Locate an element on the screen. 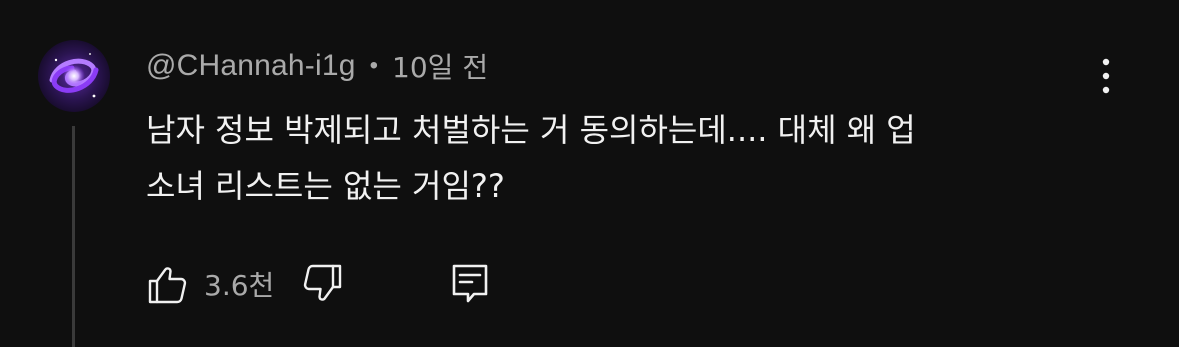 The height and width of the screenshot is (347, 1179). avatar is located at coordinates (74, 76).